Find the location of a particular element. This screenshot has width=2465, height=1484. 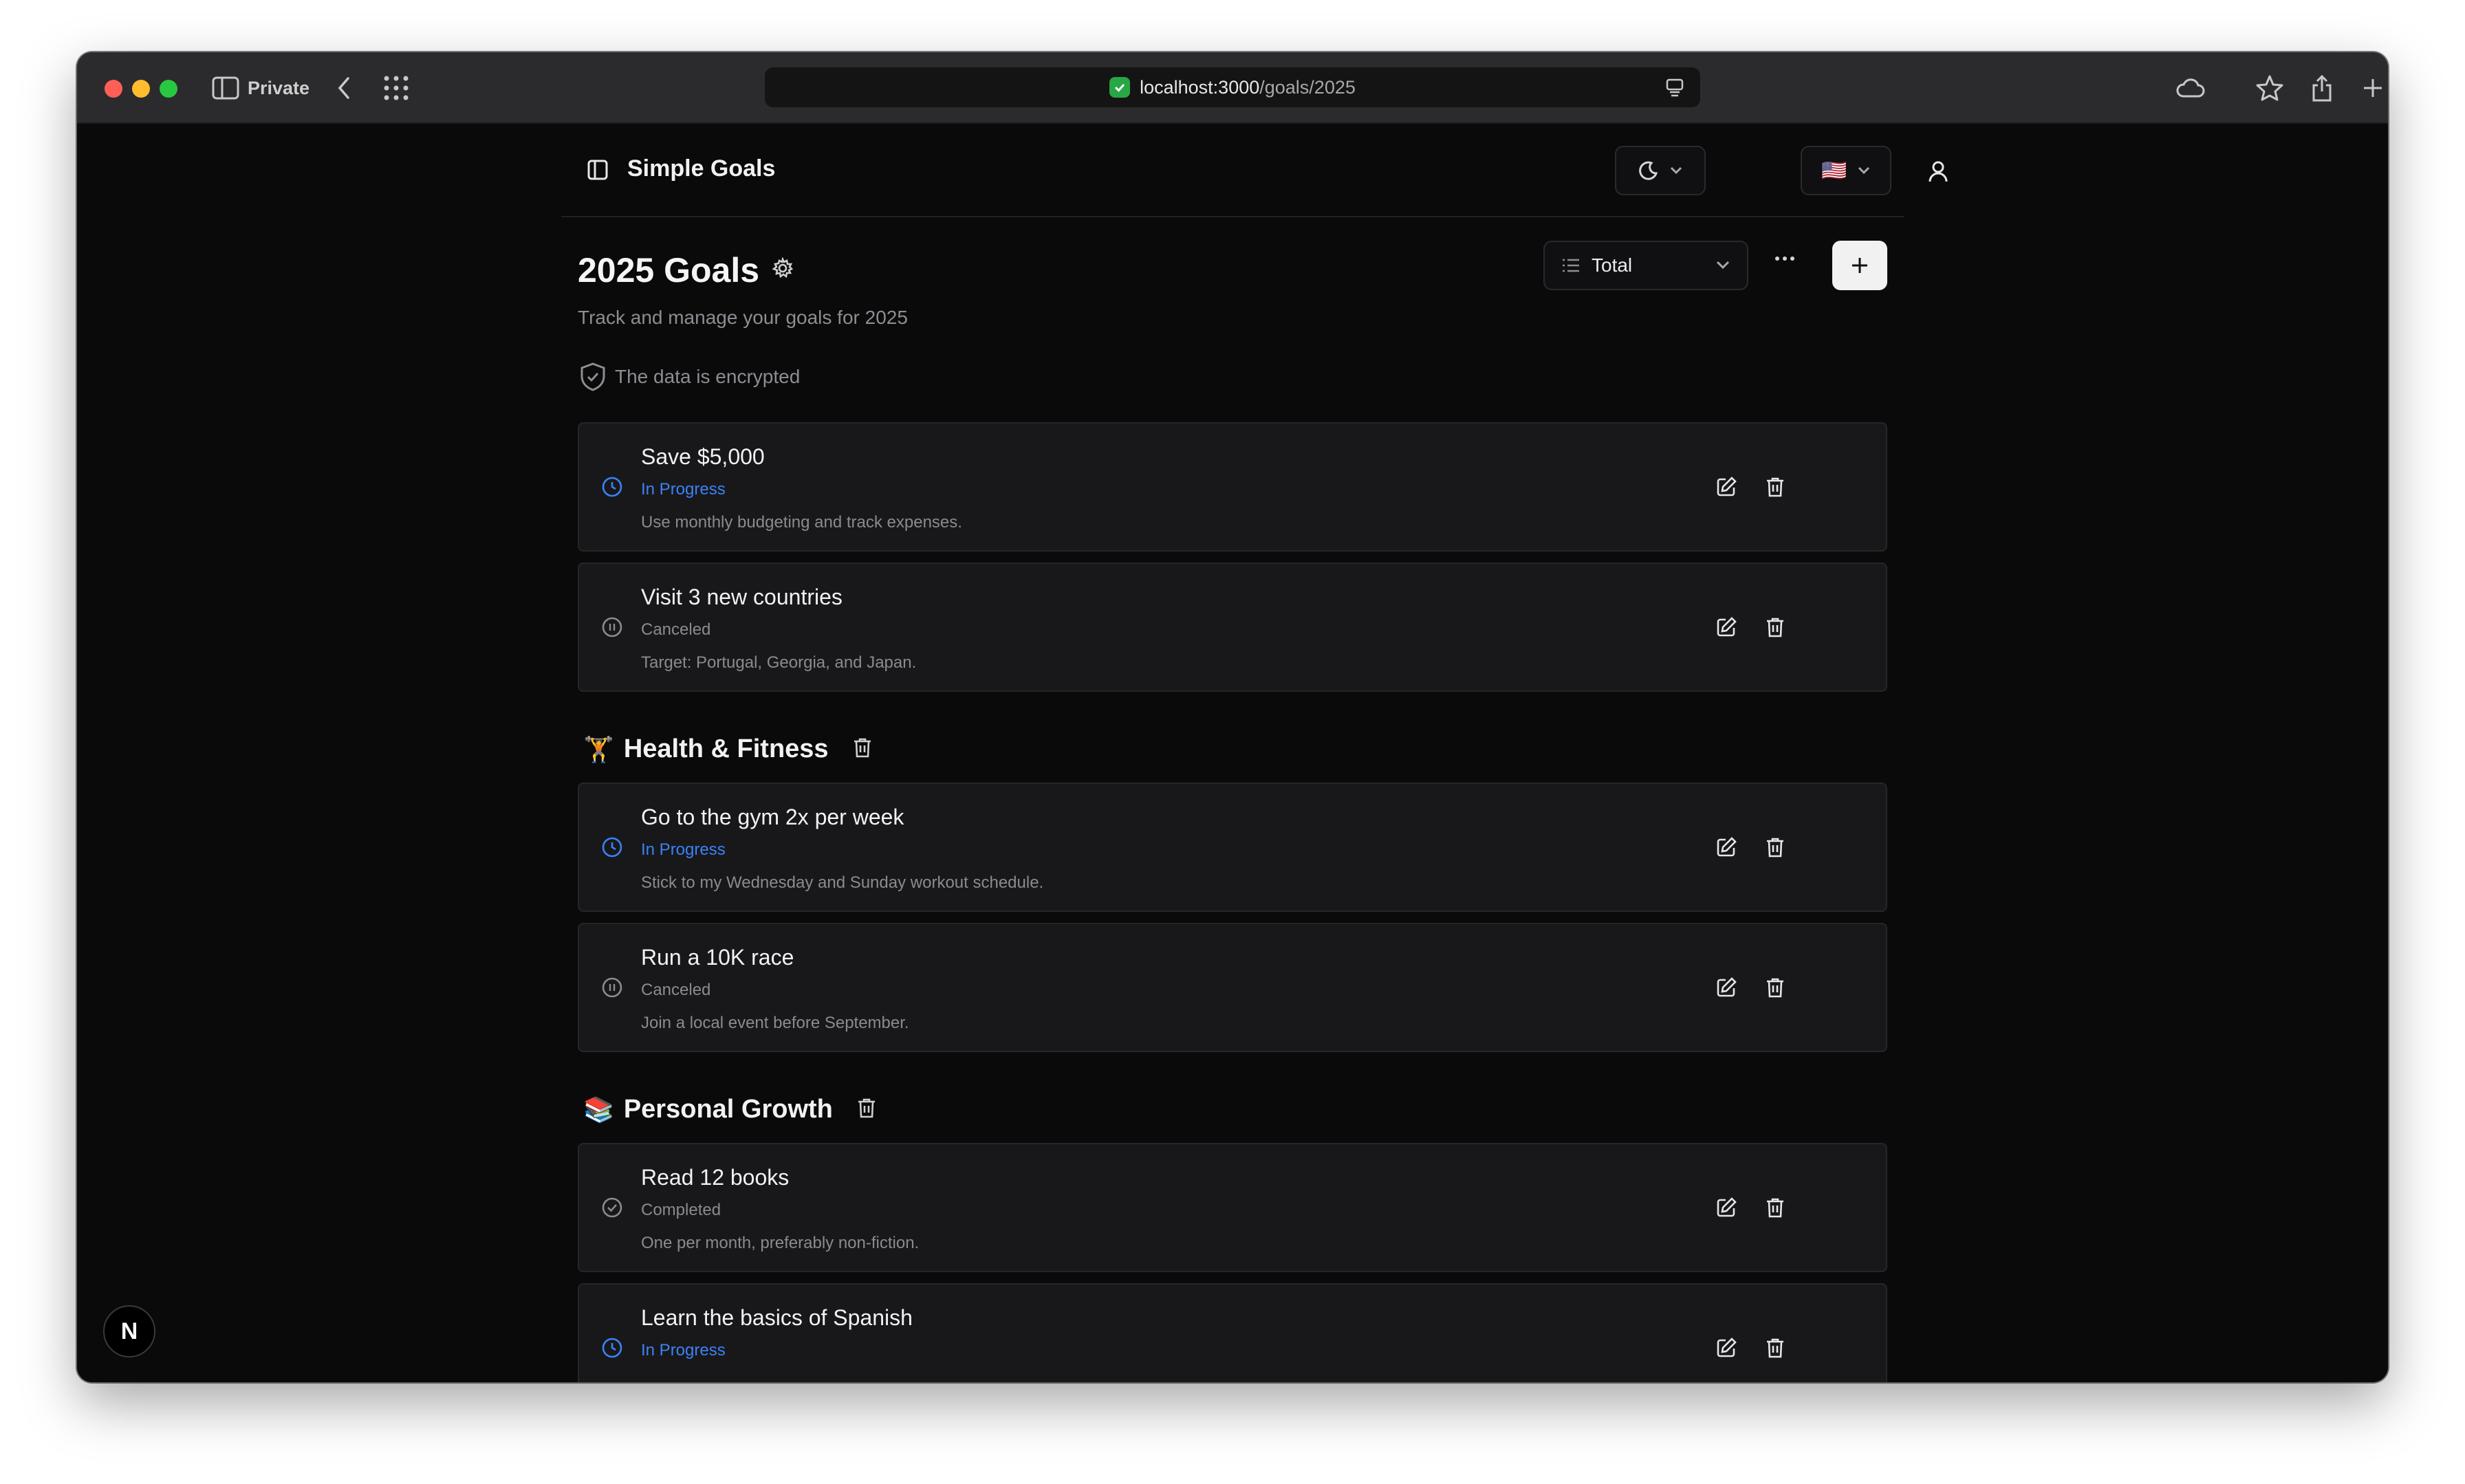

category-header: 🏋️ Health & Fitness is located at coordinates (728, 749).